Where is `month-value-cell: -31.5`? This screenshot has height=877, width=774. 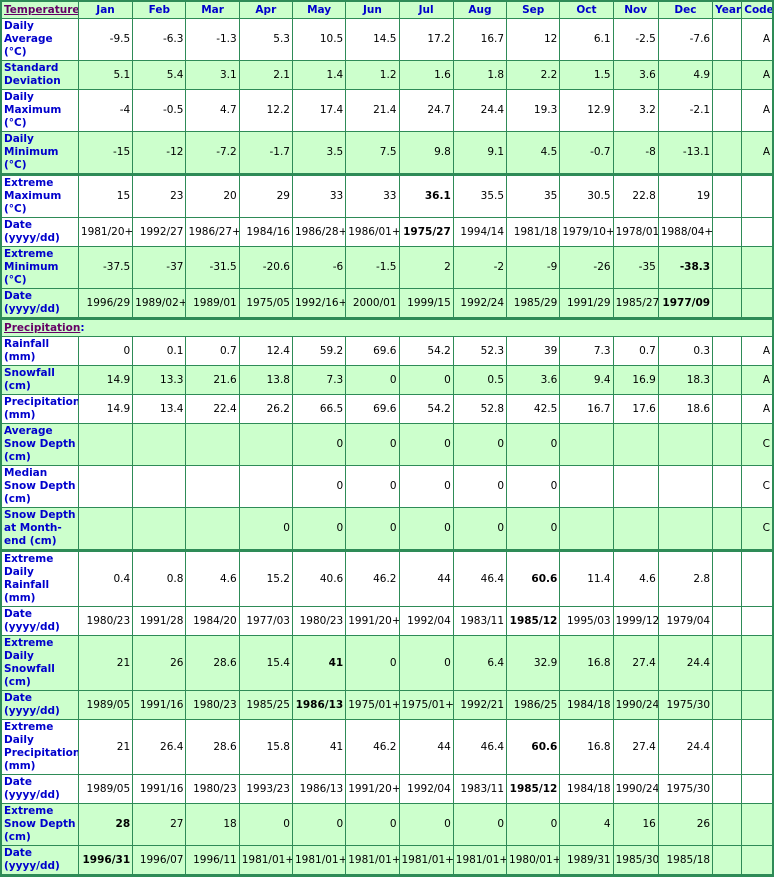
month-value-cell: -31.5 is located at coordinates (212, 267).